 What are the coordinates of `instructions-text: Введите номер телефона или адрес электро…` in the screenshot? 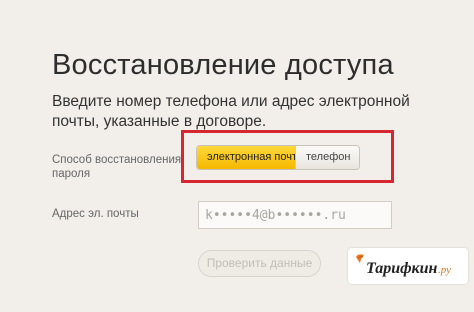 It's located at (231, 111).